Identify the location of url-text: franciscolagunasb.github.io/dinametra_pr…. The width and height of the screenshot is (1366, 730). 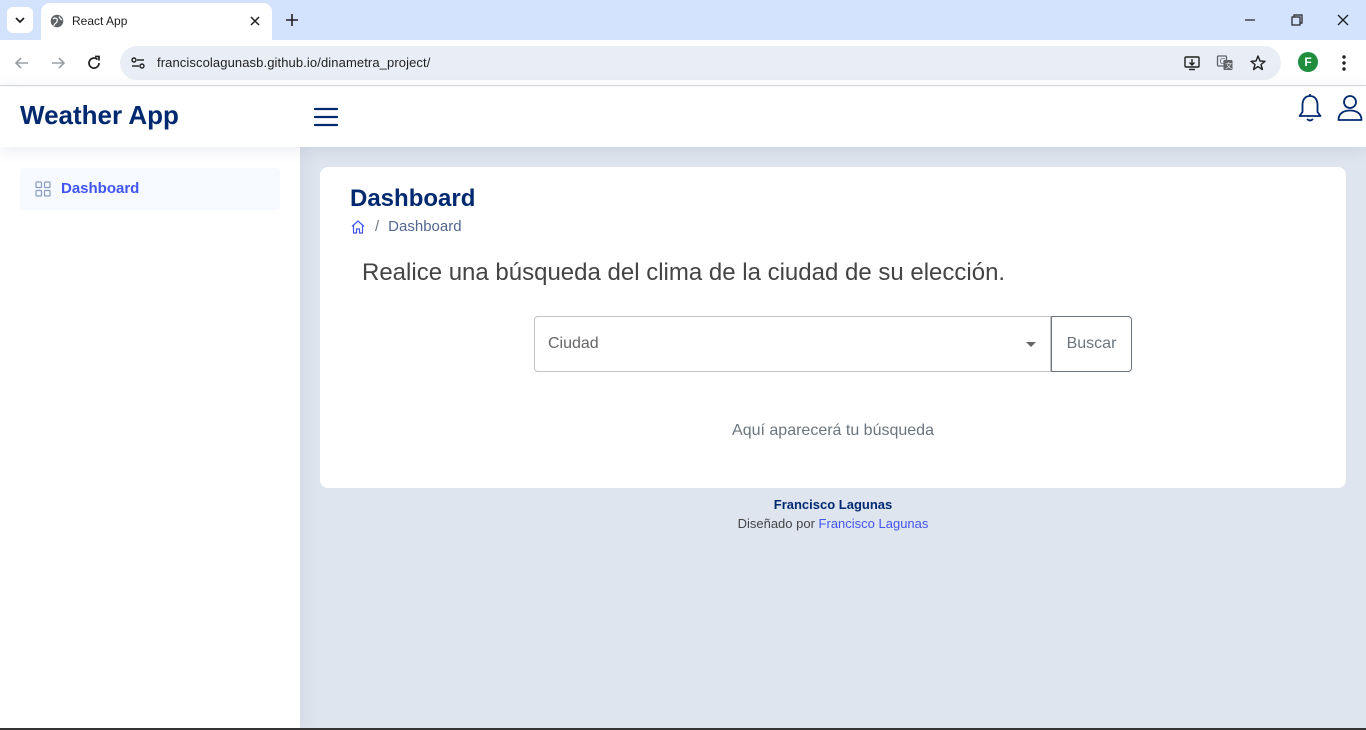
(293, 62).